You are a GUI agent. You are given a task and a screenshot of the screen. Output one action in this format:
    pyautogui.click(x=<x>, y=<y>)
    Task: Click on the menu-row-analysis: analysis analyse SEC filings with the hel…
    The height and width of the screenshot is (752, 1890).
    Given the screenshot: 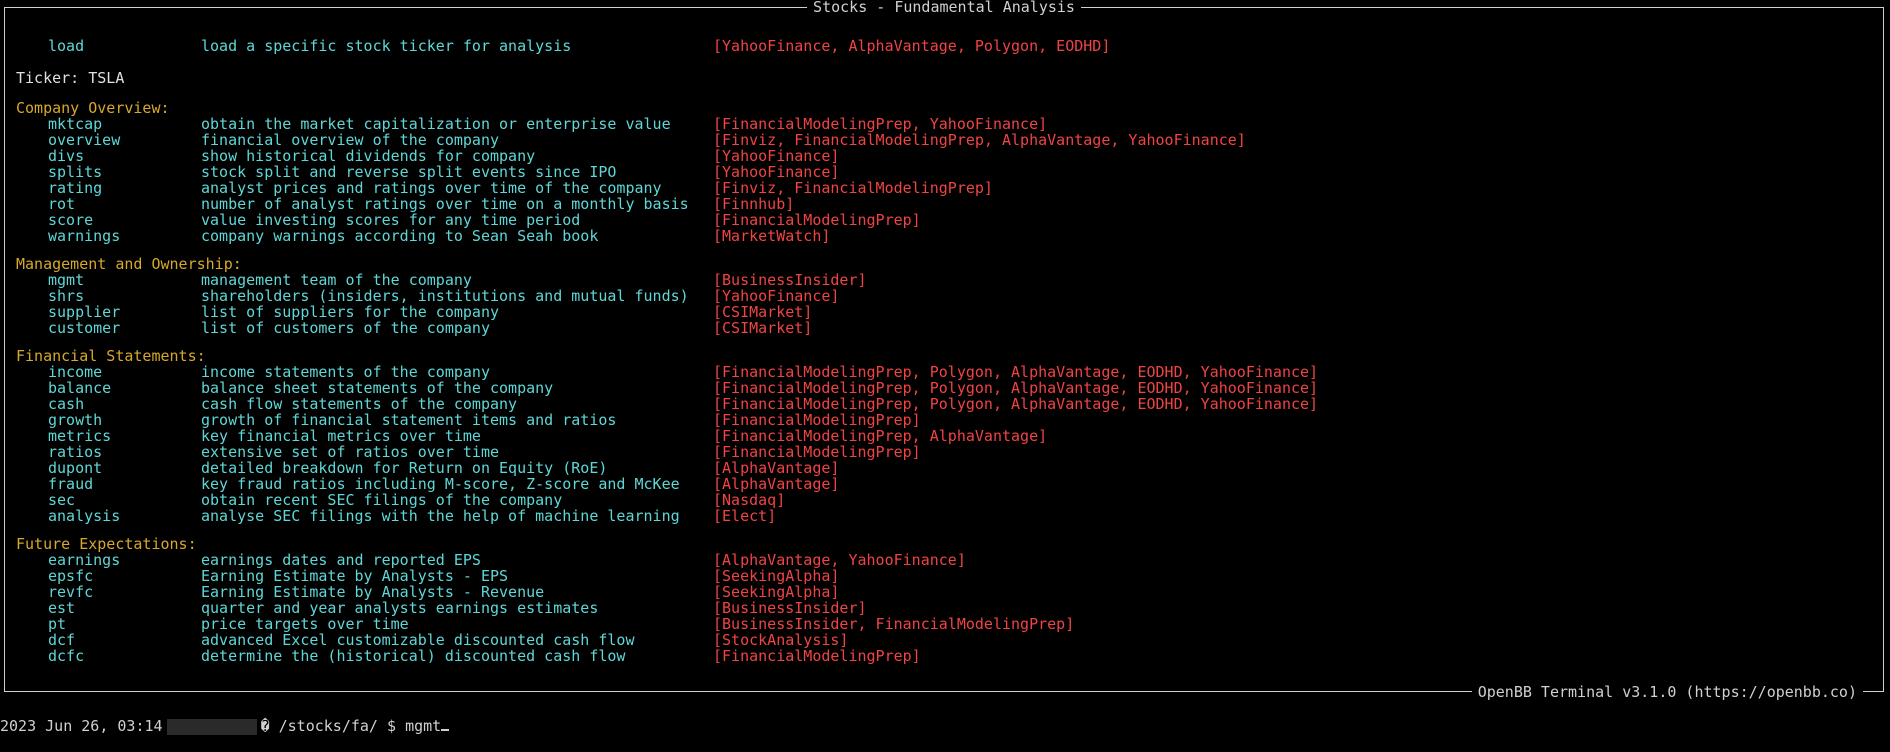 What is the action you would take?
    pyautogui.click(x=949, y=516)
    